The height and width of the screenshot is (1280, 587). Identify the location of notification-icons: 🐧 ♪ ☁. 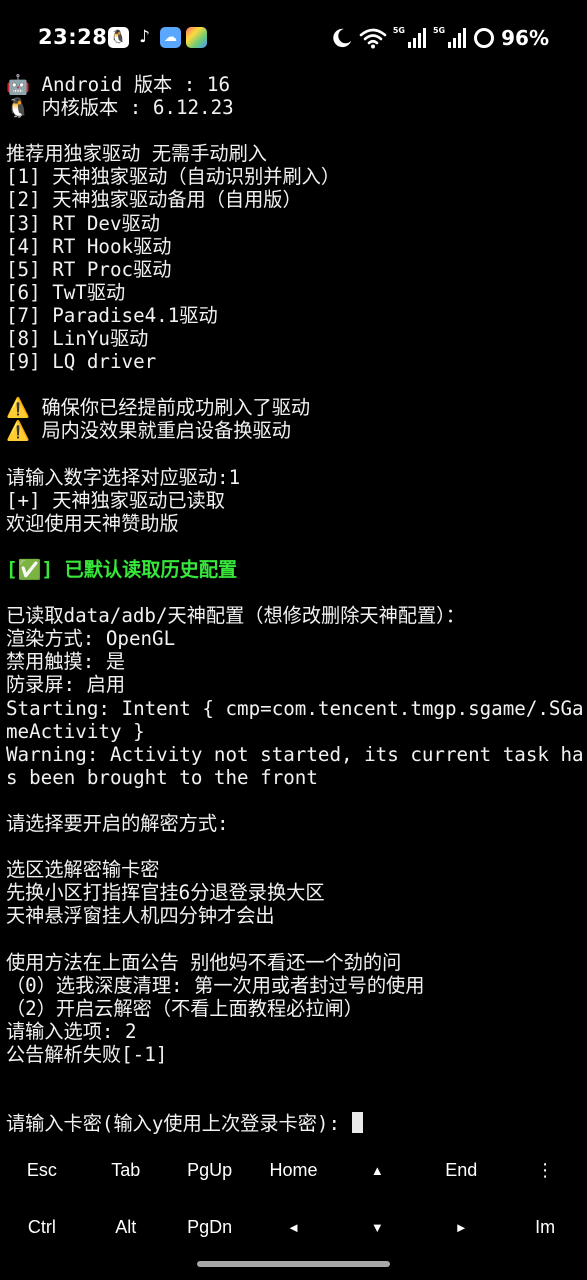
(157, 37).